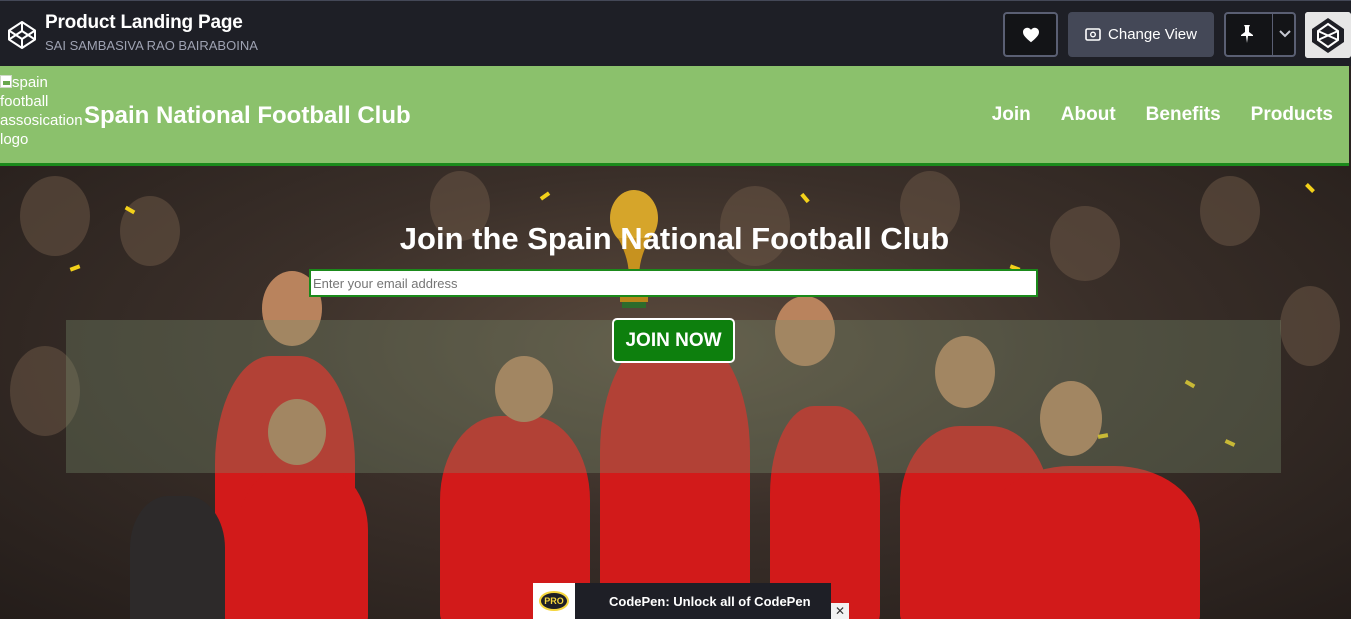 Image resolution: width=1351 pixels, height=619 pixels. I want to click on change-view-label: Change View, so click(1152, 34).